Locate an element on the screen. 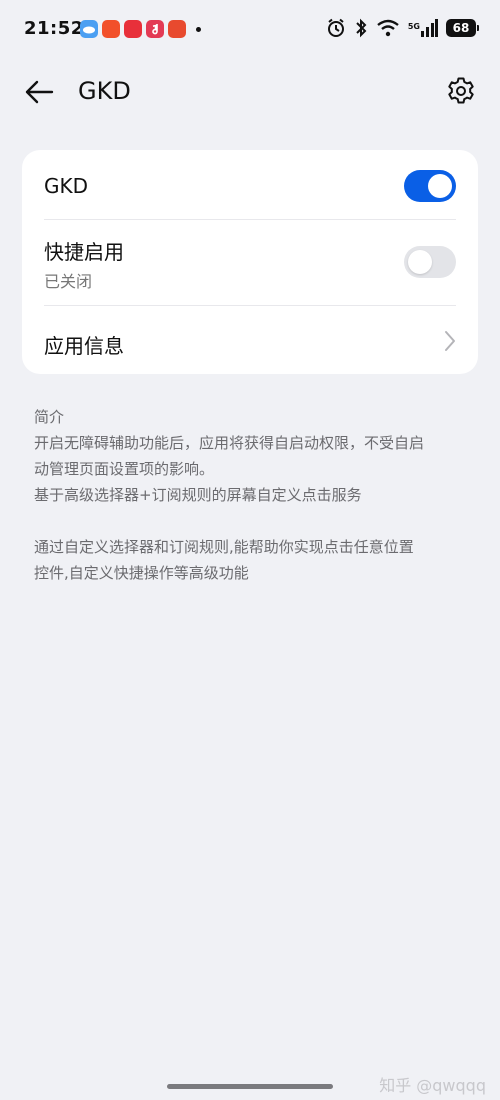 The height and width of the screenshot is (1100, 500). intro-text-line: 开启无障碍辅助功能后，应用将获得自启动权限，不受自启 is located at coordinates (229, 443).